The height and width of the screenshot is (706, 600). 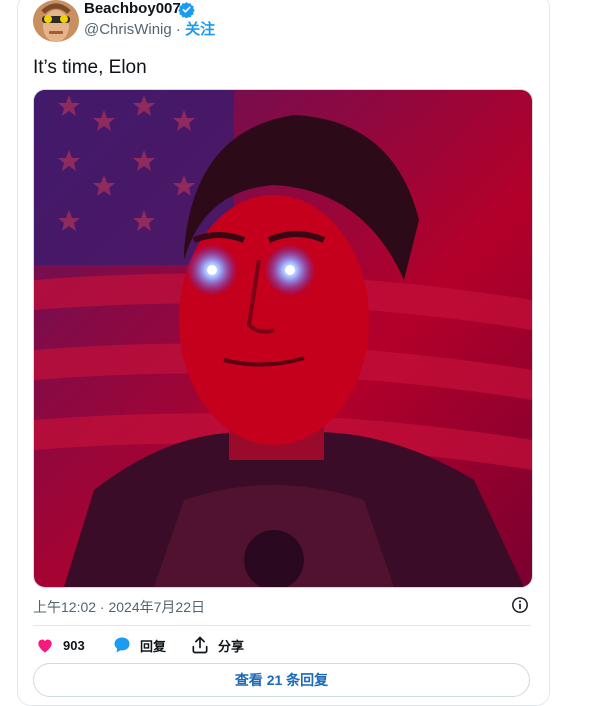 What do you see at coordinates (231, 646) in the screenshot?
I see `share-label: 分享` at bounding box center [231, 646].